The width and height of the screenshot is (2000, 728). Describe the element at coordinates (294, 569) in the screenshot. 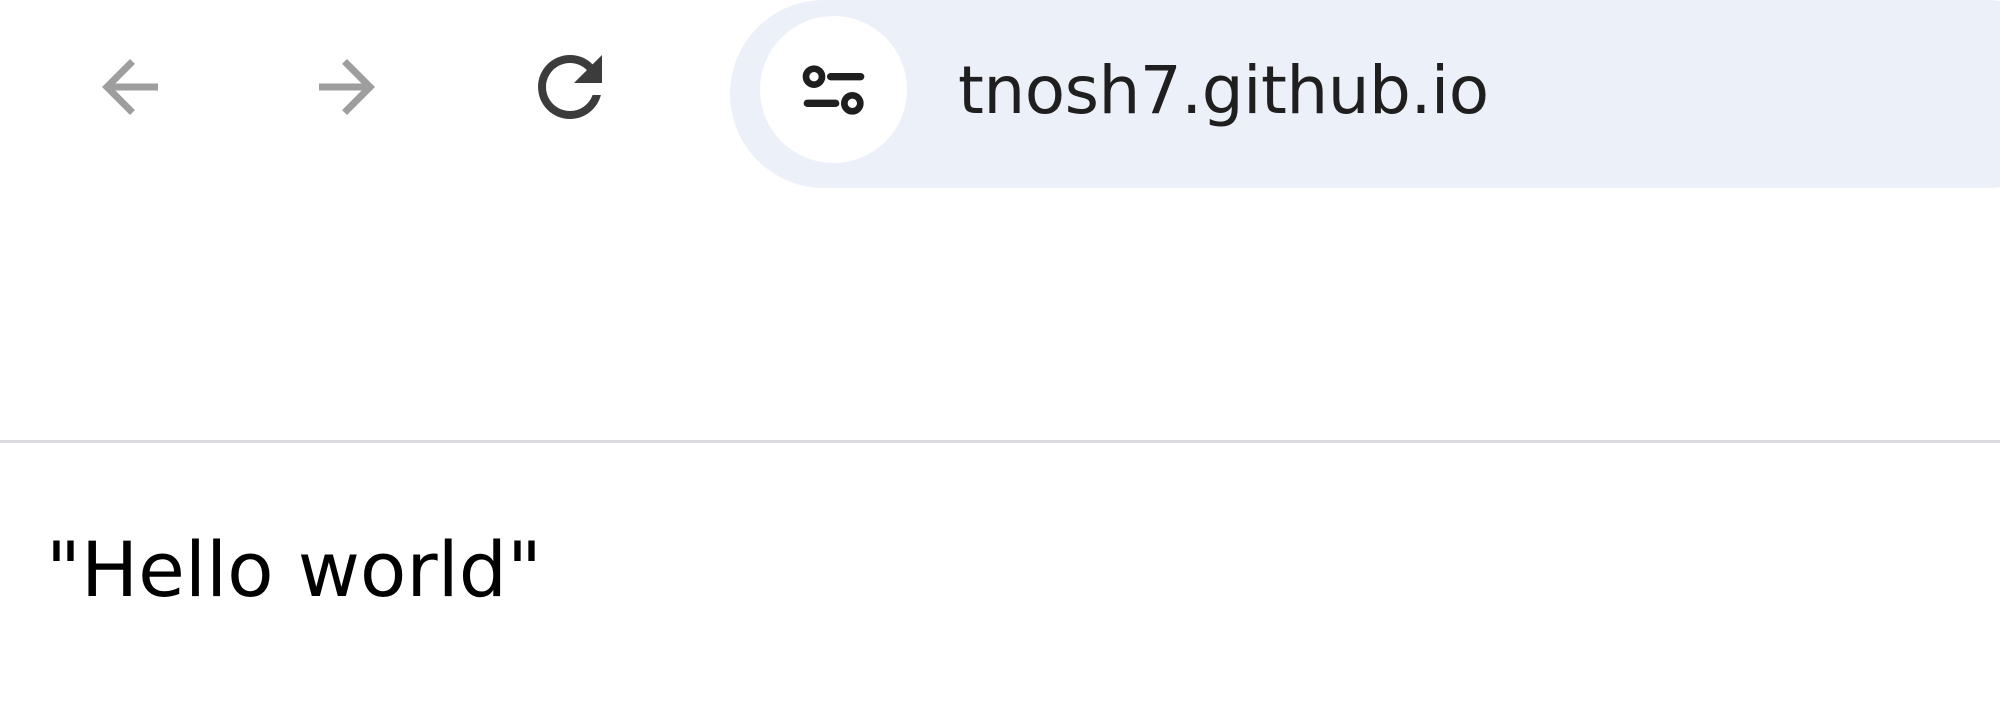

I see `page-body-text: "Hello world"` at that location.